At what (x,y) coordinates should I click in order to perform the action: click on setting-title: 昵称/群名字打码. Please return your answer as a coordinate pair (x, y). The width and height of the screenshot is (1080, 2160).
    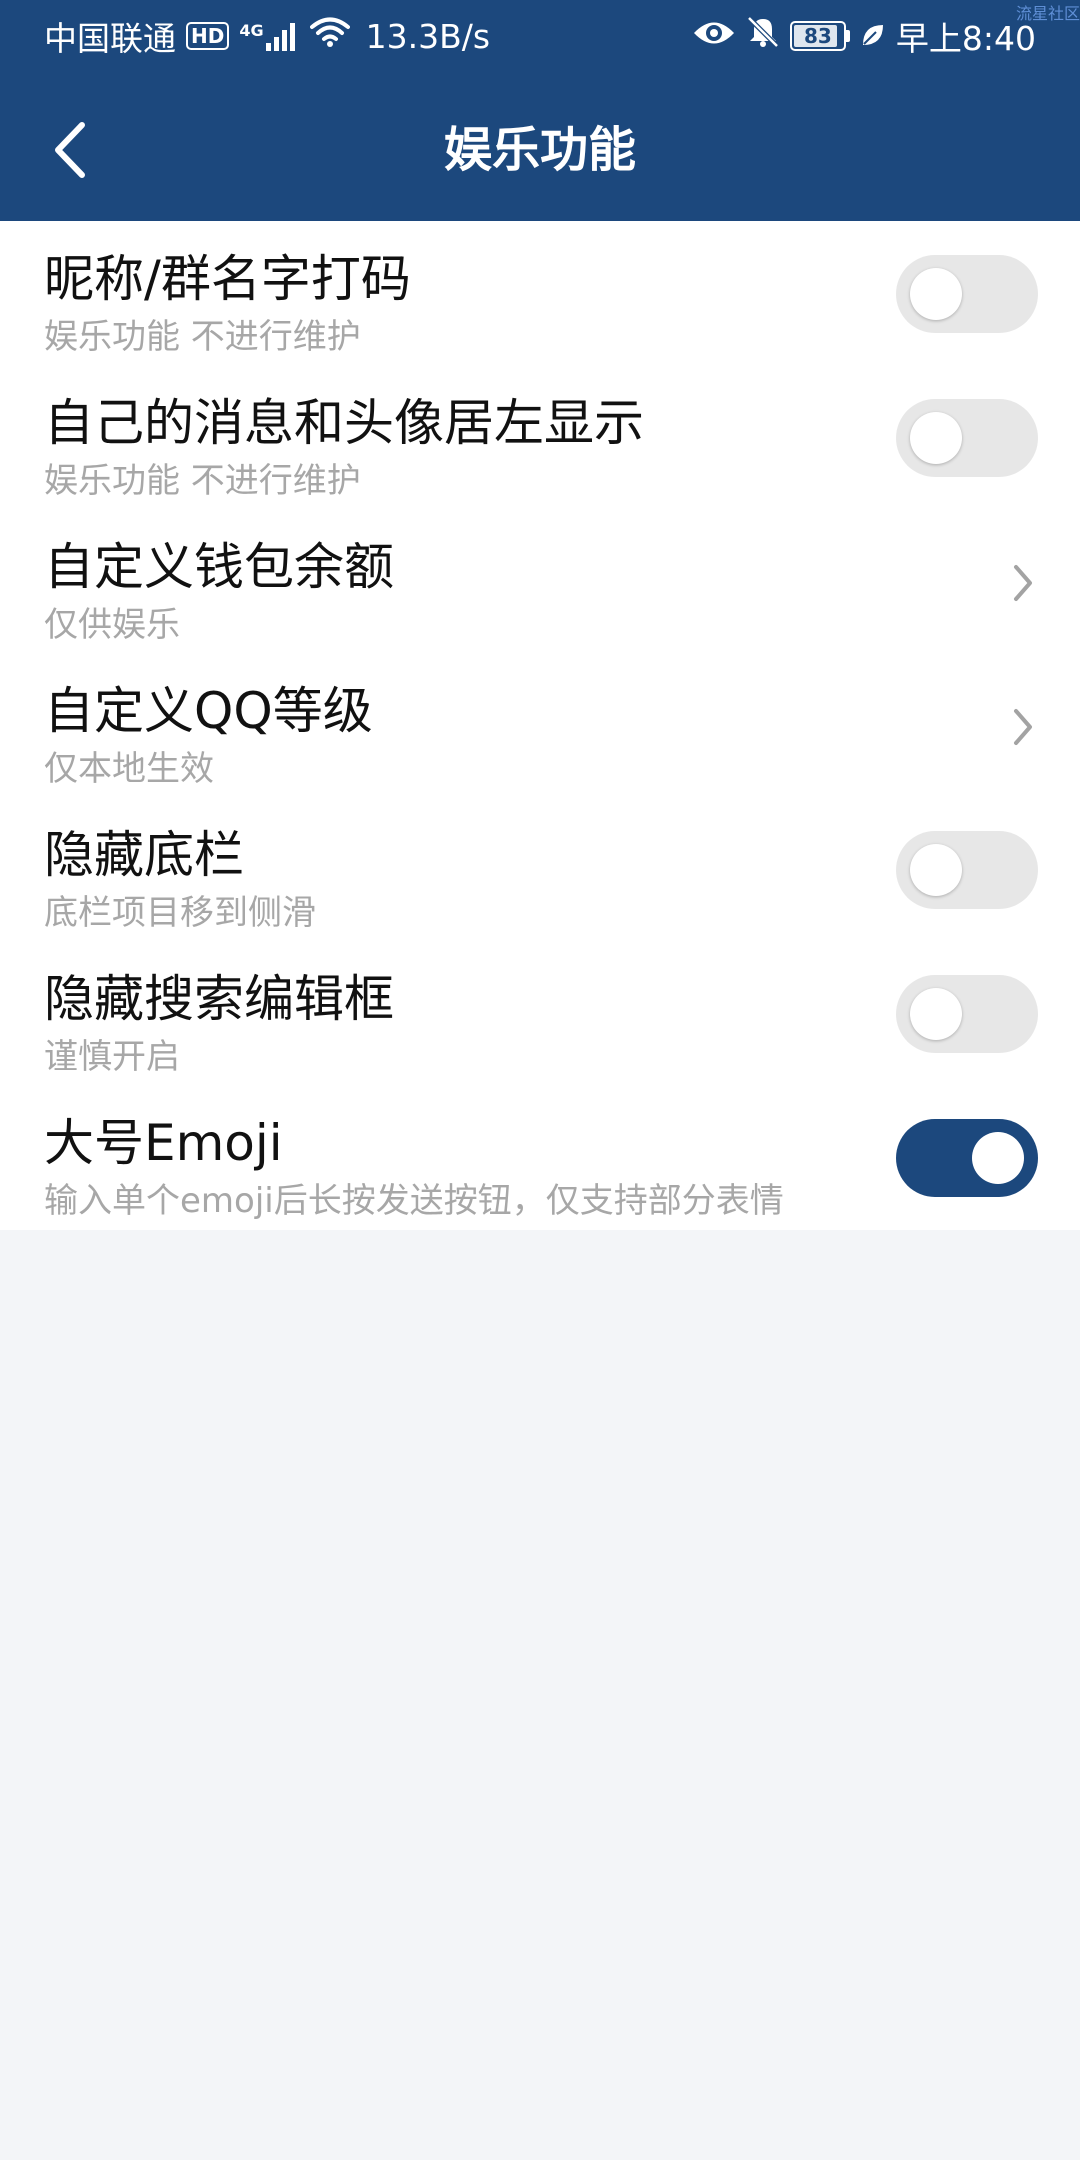
    Looking at the image, I should click on (227, 279).